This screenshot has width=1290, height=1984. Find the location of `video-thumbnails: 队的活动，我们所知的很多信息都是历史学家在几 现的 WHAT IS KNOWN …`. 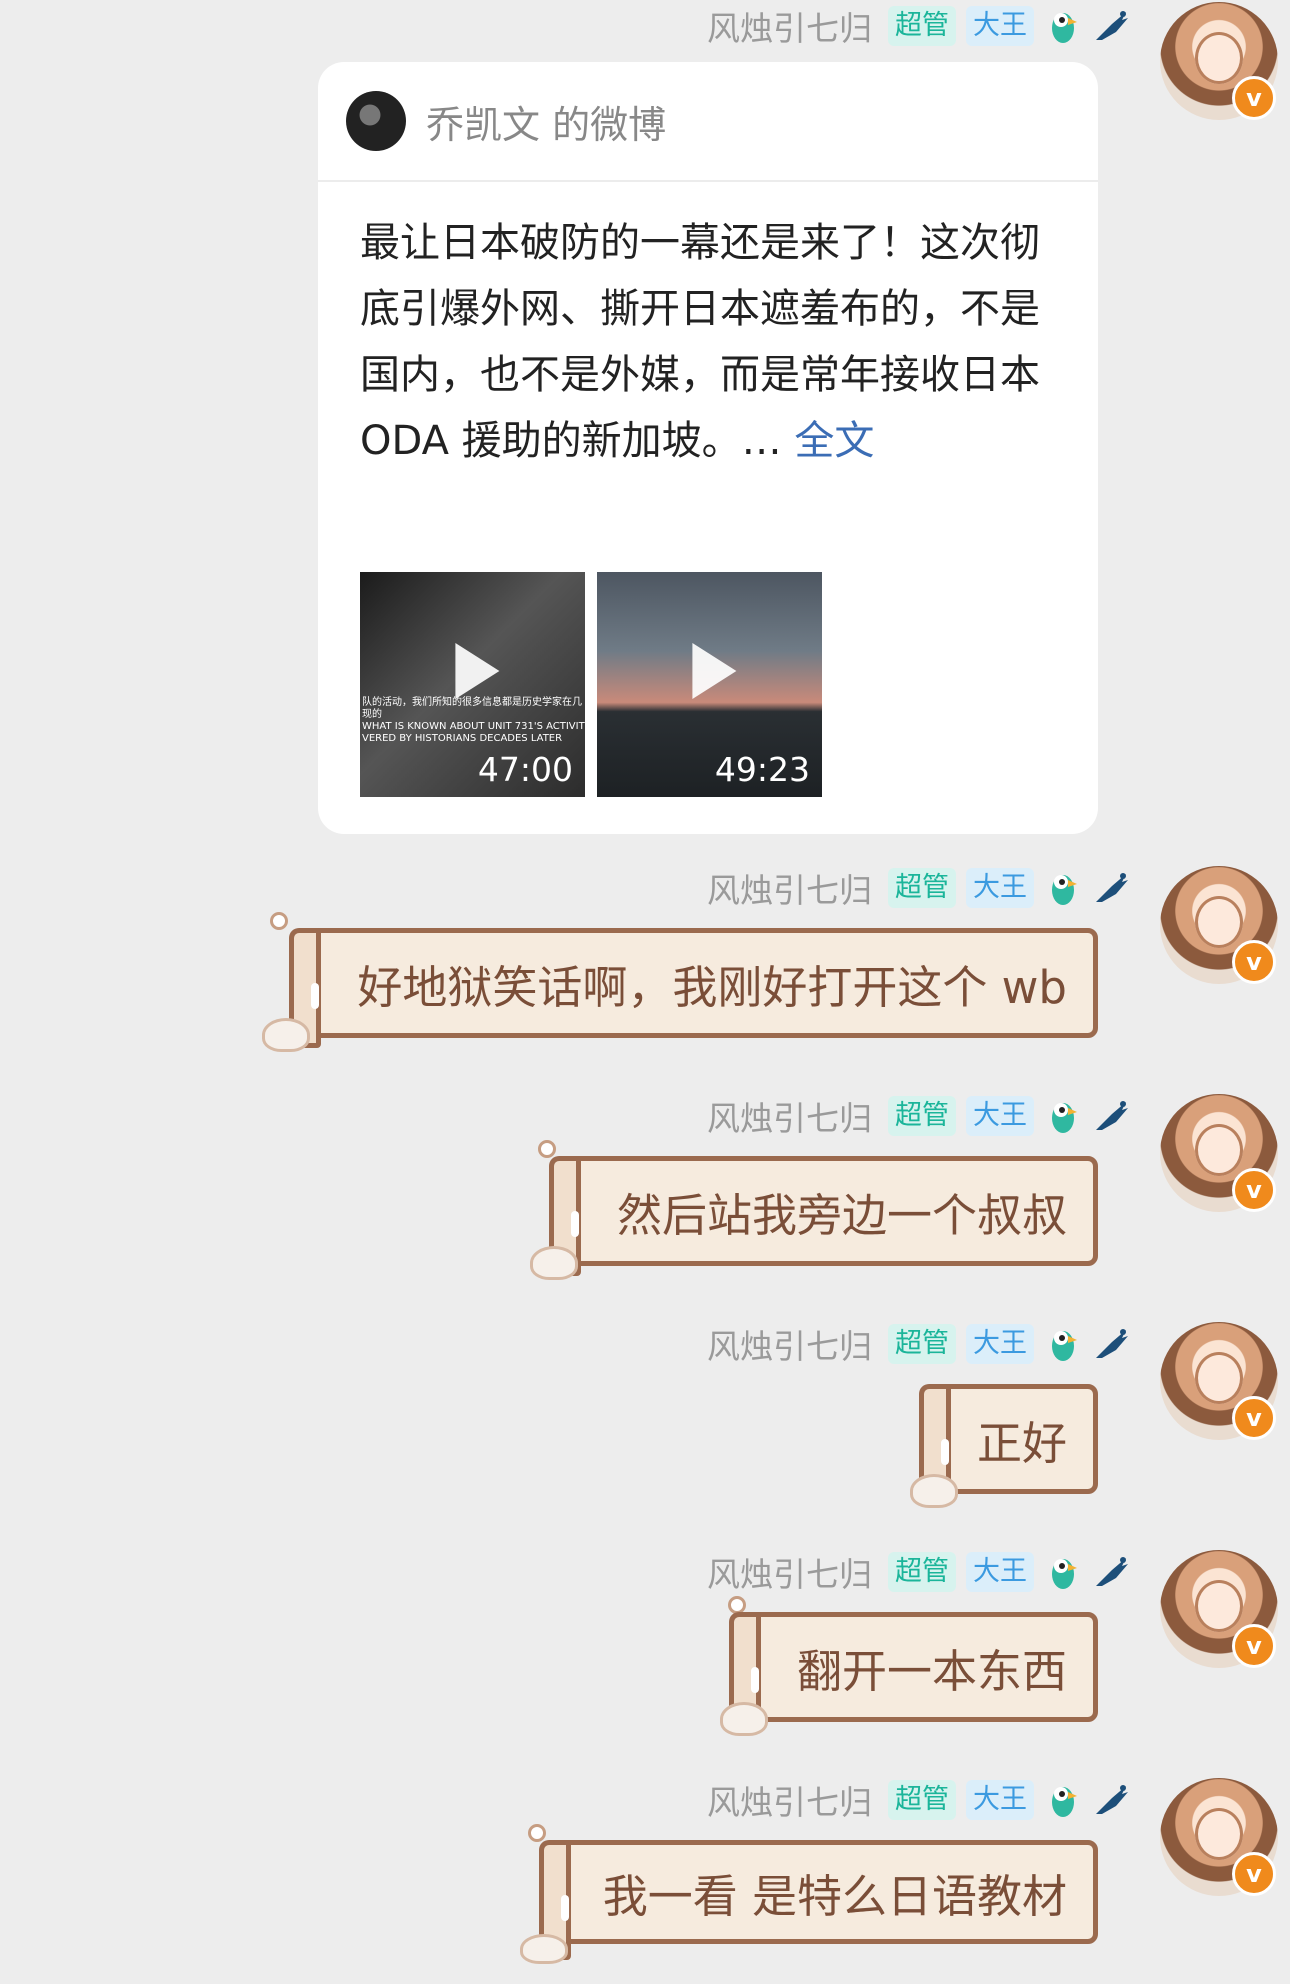

video-thumbnails: 队的活动，我们所知的很多信息都是历史学家在几 现的 WHAT IS KNOWN … is located at coordinates (591, 684).